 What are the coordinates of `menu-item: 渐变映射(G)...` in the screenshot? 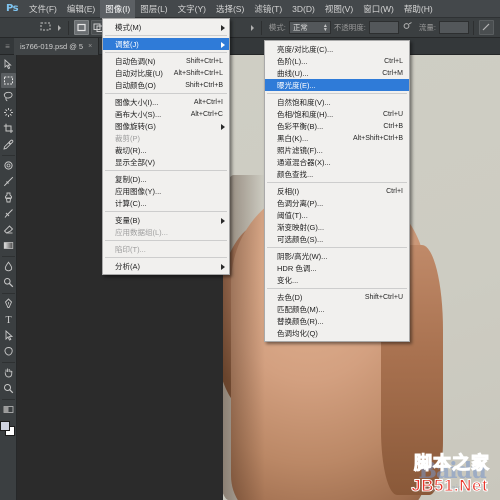 It's located at (337, 227).